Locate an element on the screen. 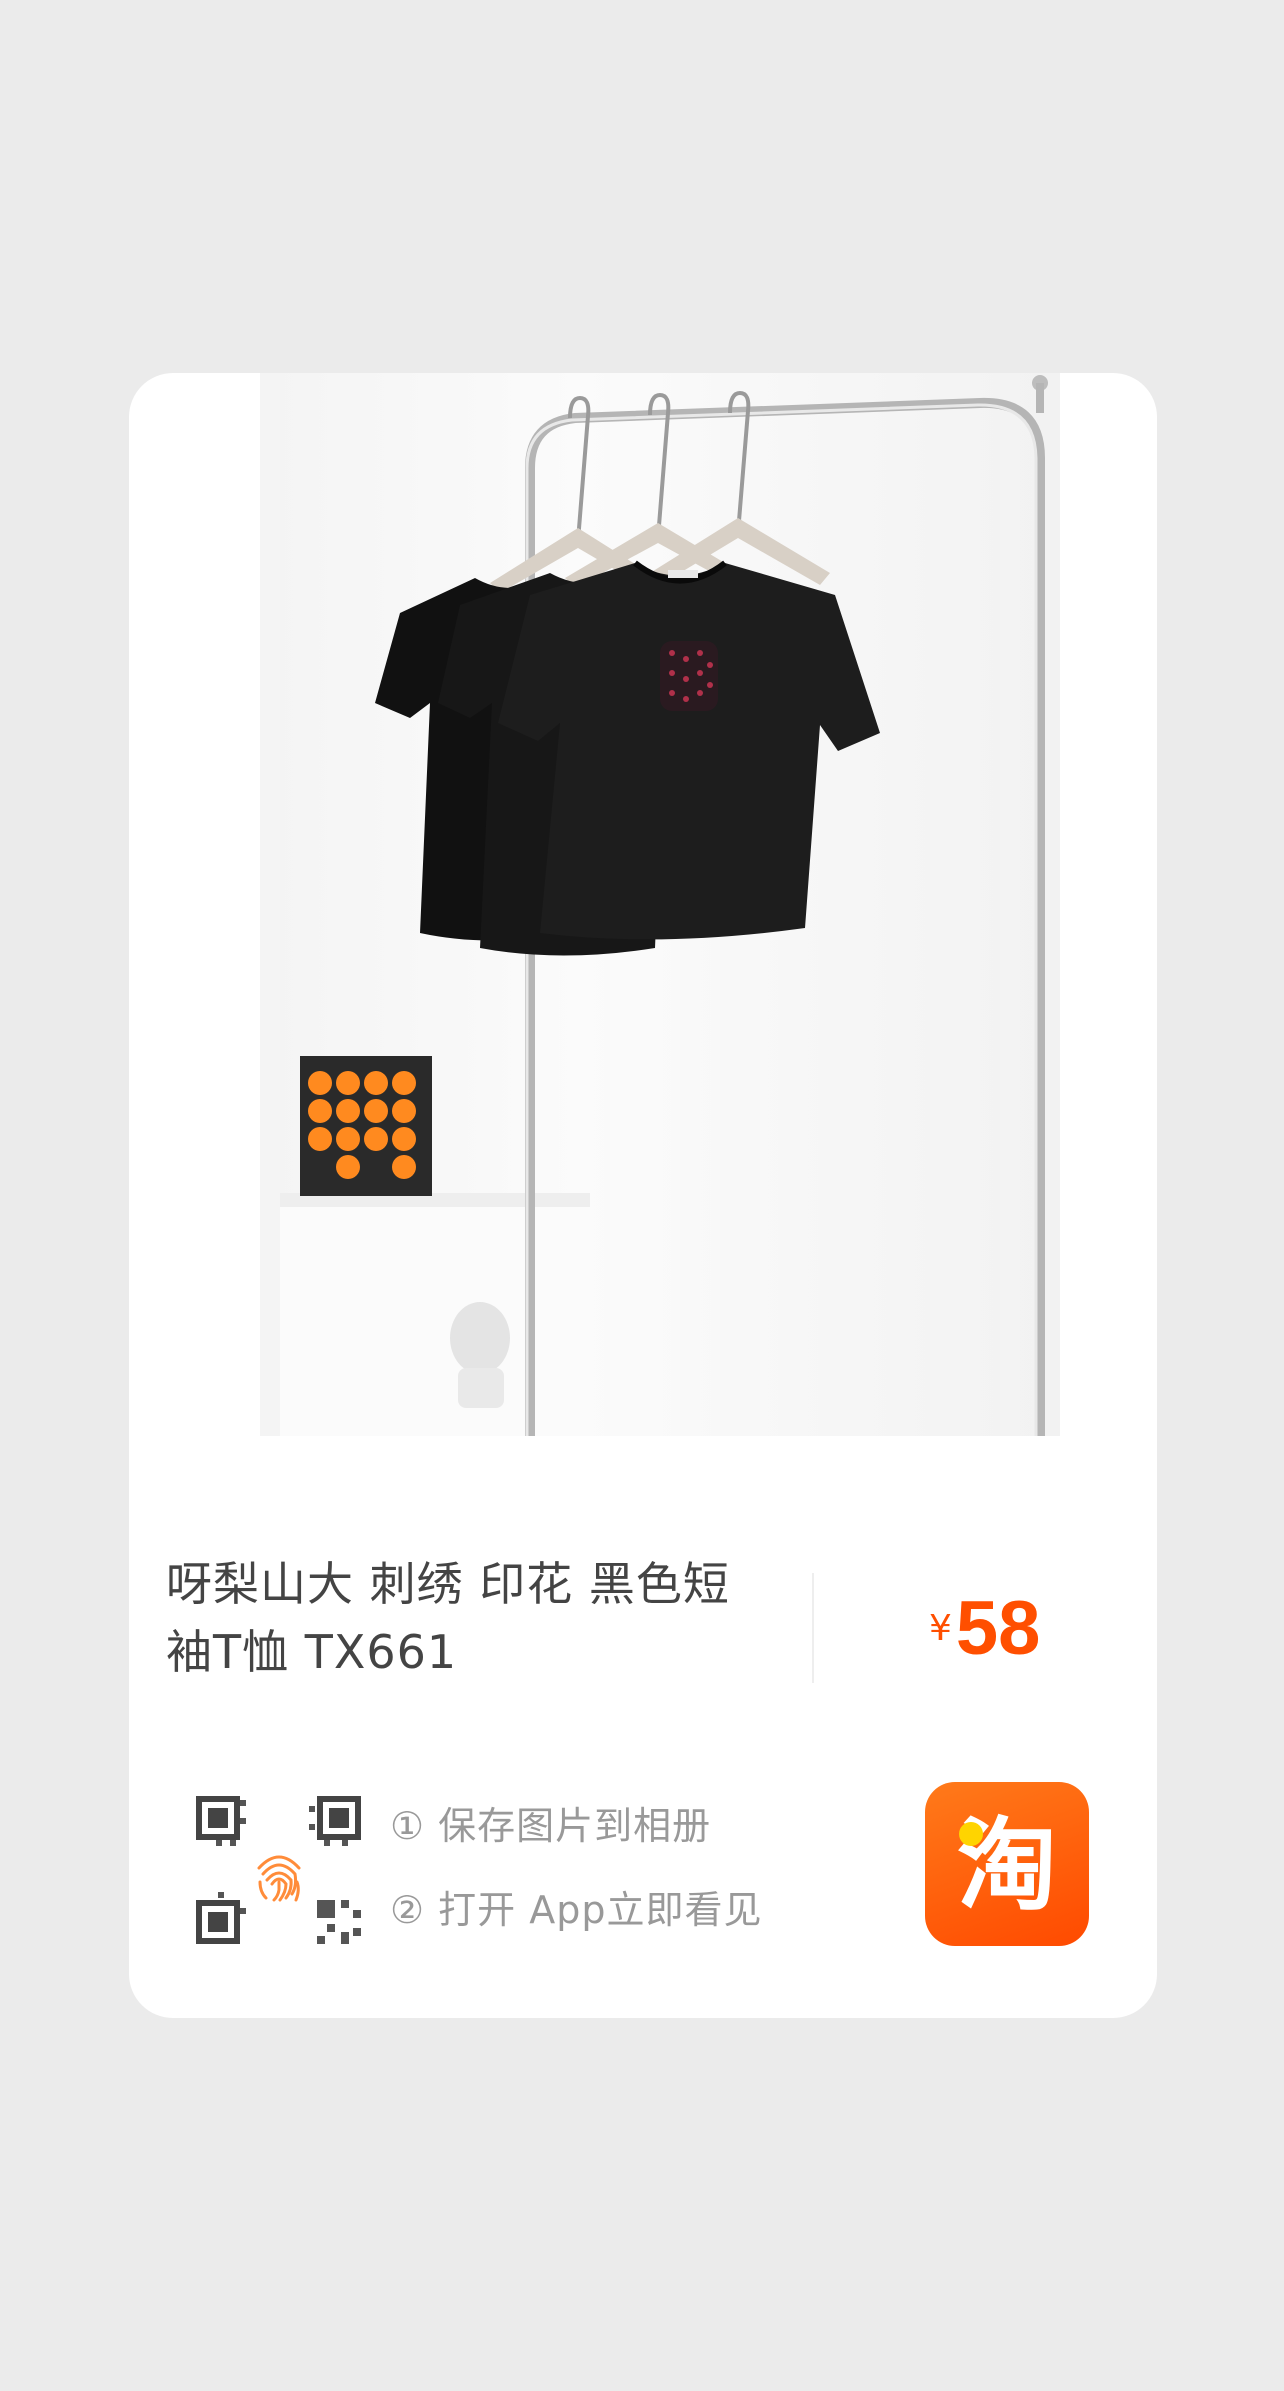 The image size is (1284, 2391). instruction-step-2: ② 打开 App立即看见 is located at coordinates (576, 1910).